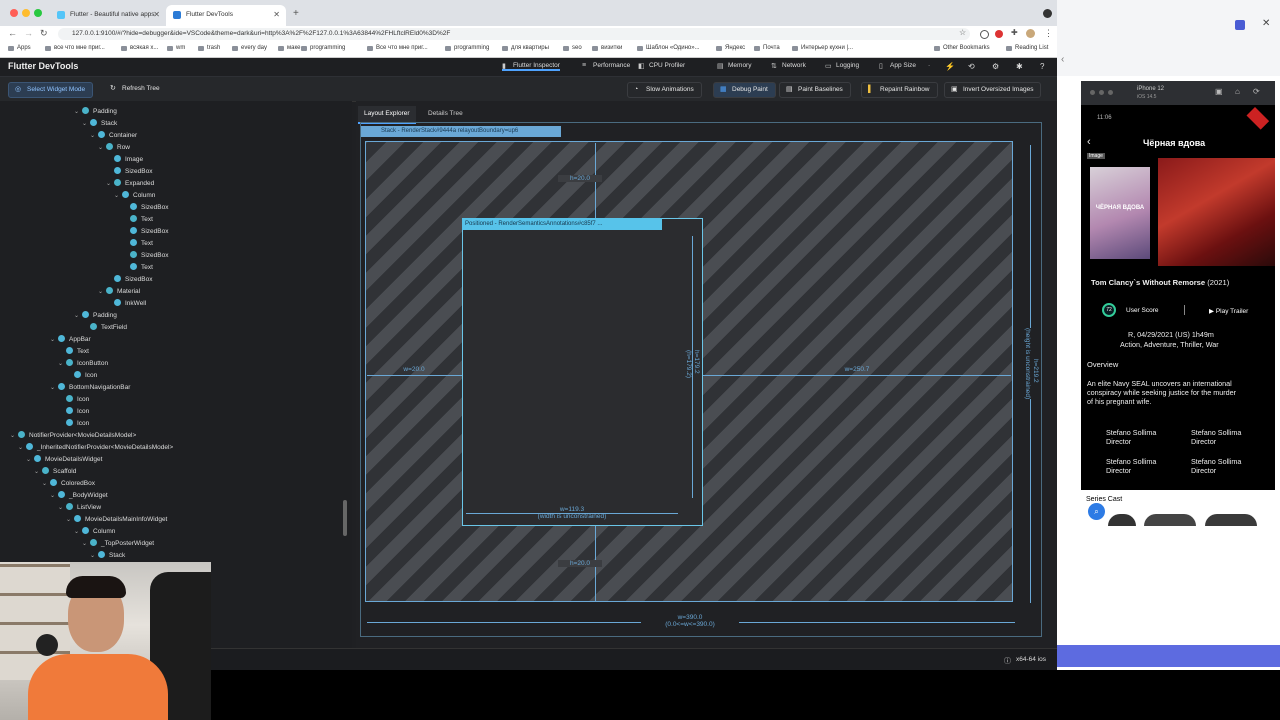 The height and width of the screenshot is (720, 1280). What do you see at coordinates (1256, 91) in the screenshot?
I see `rotate-icon: ⟳` at bounding box center [1256, 91].